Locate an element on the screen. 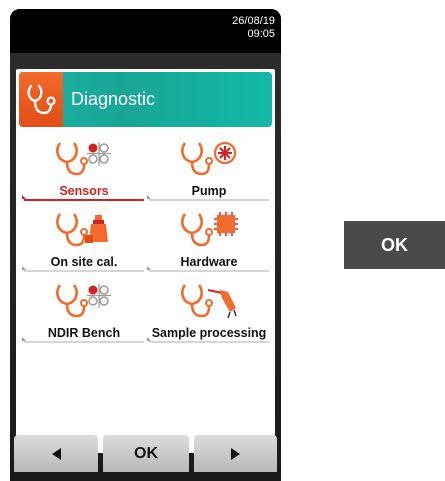  menu-item-sample-processing: Sample processing is located at coordinates (209, 310).